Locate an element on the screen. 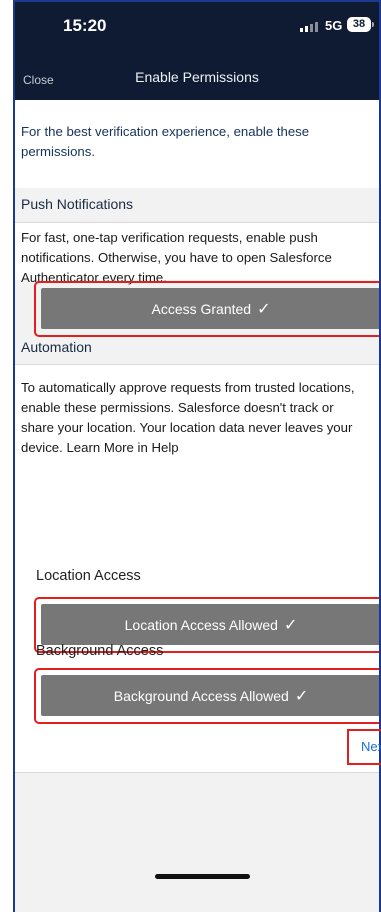 The height and width of the screenshot is (912, 381). cellular-signal-icon is located at coordinates (309, 27).